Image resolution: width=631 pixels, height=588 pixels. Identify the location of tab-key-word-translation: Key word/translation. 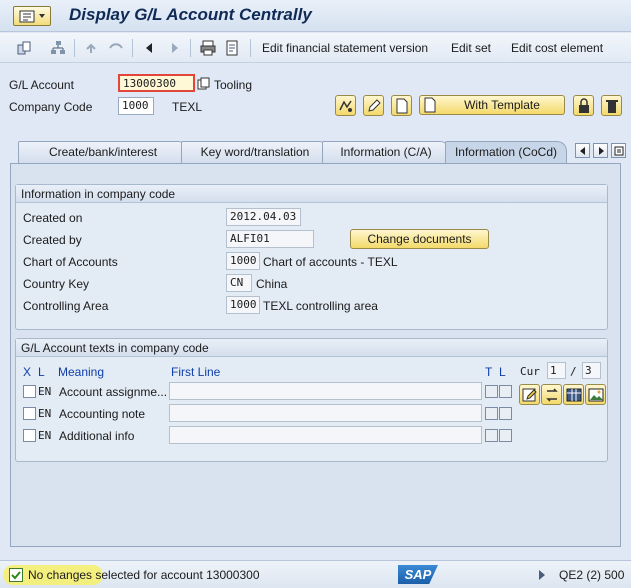
(255, 152).